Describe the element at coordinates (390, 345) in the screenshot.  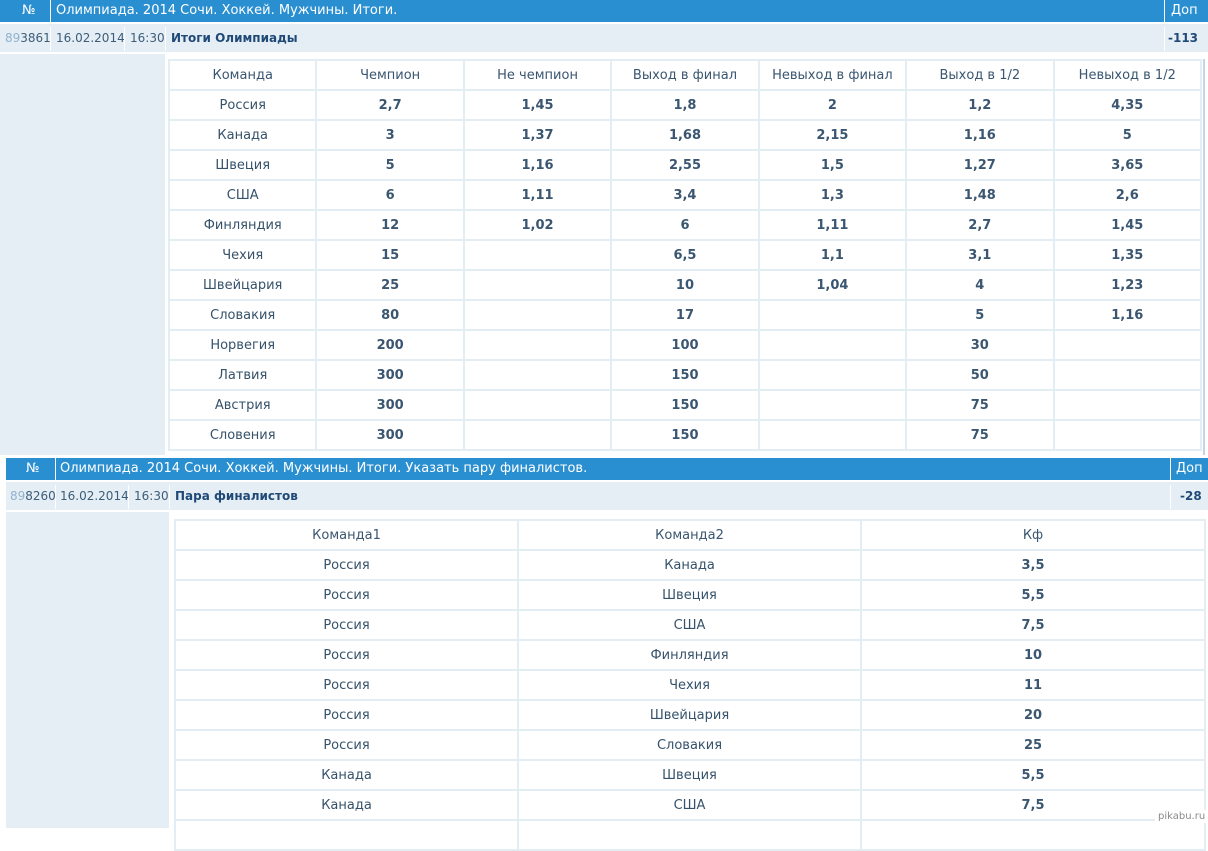
I see `odds-cell: 200` at that location.